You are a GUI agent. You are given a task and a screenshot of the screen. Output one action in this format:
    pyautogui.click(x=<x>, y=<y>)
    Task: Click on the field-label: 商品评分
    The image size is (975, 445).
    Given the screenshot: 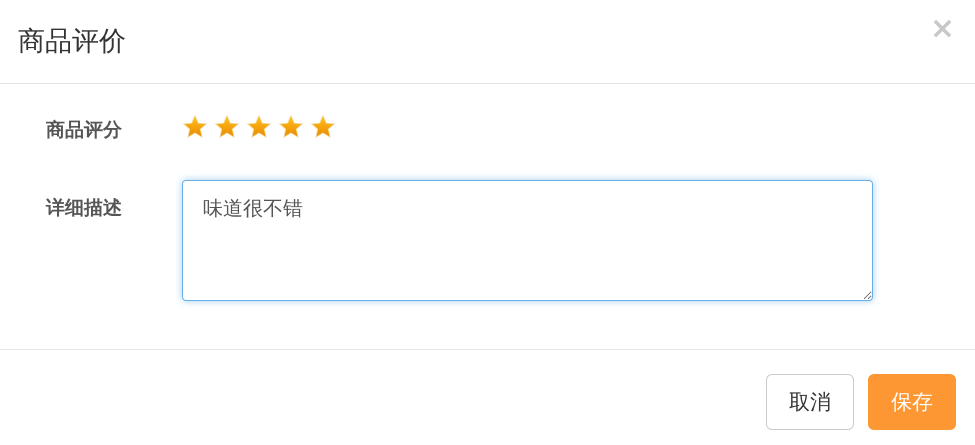 What is the action you would take?
    pyautogui.click(x=84, y=130)
    